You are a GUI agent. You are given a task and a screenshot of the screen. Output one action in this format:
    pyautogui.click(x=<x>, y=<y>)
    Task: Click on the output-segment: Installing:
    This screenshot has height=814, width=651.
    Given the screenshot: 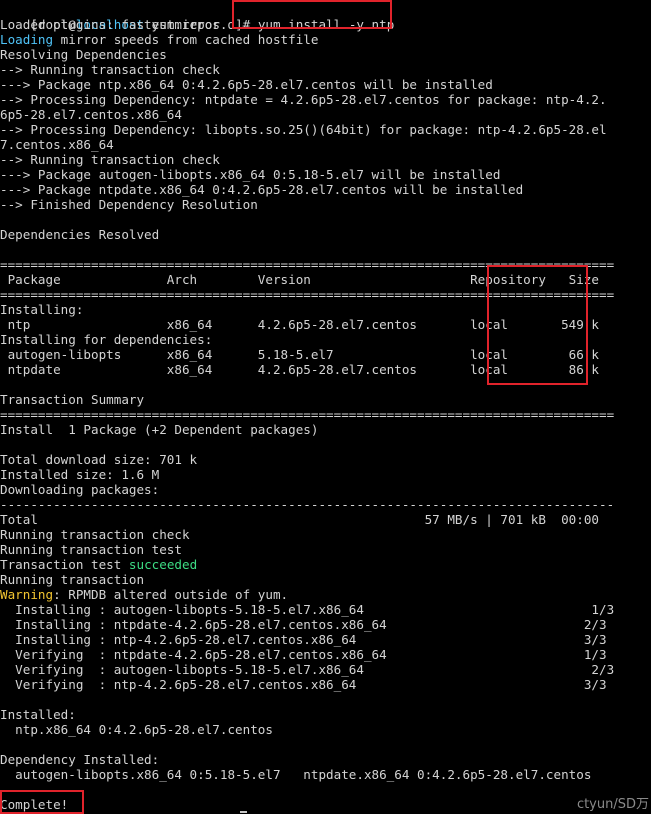 What is the action you would take?
    pyautogui.click(x=42, y=309)
    